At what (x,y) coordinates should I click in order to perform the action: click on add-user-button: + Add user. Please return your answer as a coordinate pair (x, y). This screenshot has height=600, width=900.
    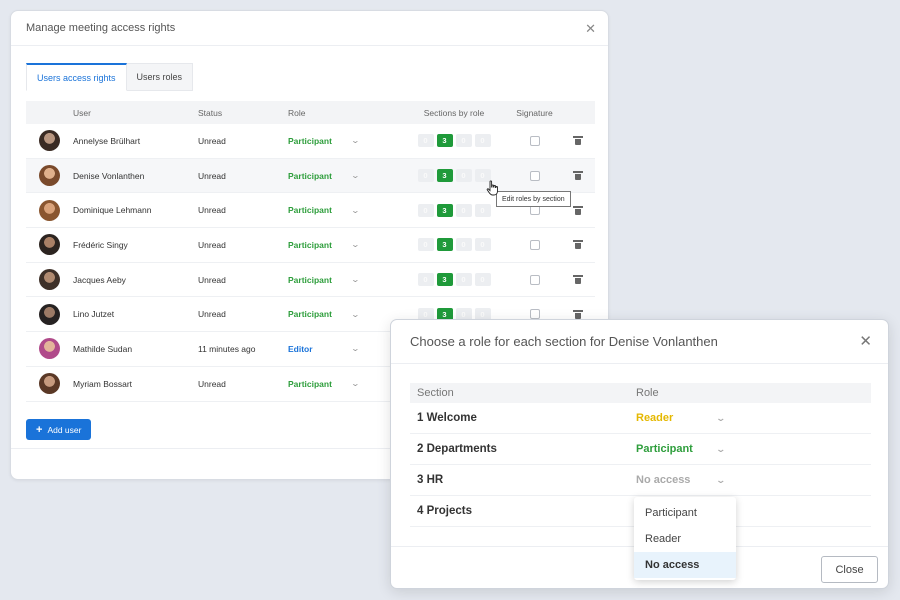
    Looking at the image, I should click on (59, 429).